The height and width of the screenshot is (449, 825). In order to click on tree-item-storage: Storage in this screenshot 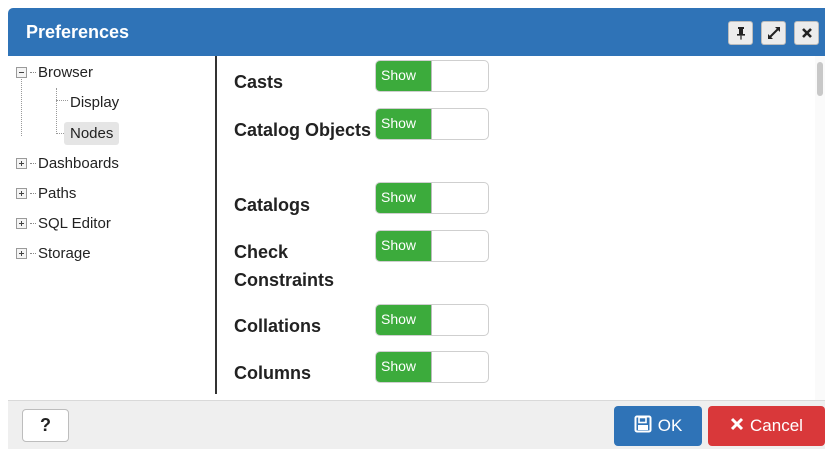, I will do `click(53, 253)`.